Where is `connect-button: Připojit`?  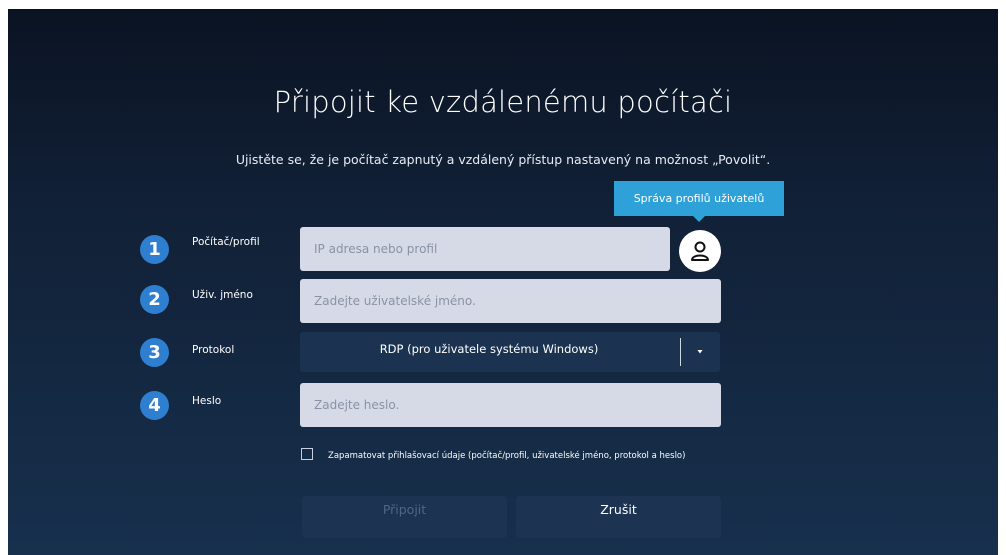 connect-button: Připojit is located at coordinates (404, 517).